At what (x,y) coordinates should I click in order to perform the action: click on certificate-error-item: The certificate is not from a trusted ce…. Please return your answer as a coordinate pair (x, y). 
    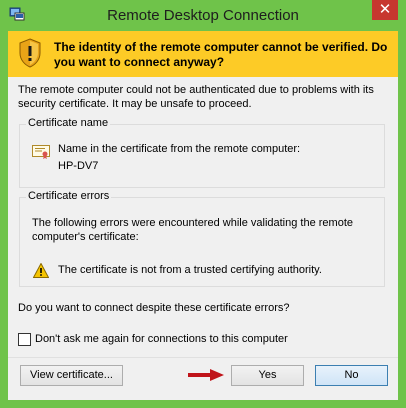
    Looking at the image, I should click on (190, 270).